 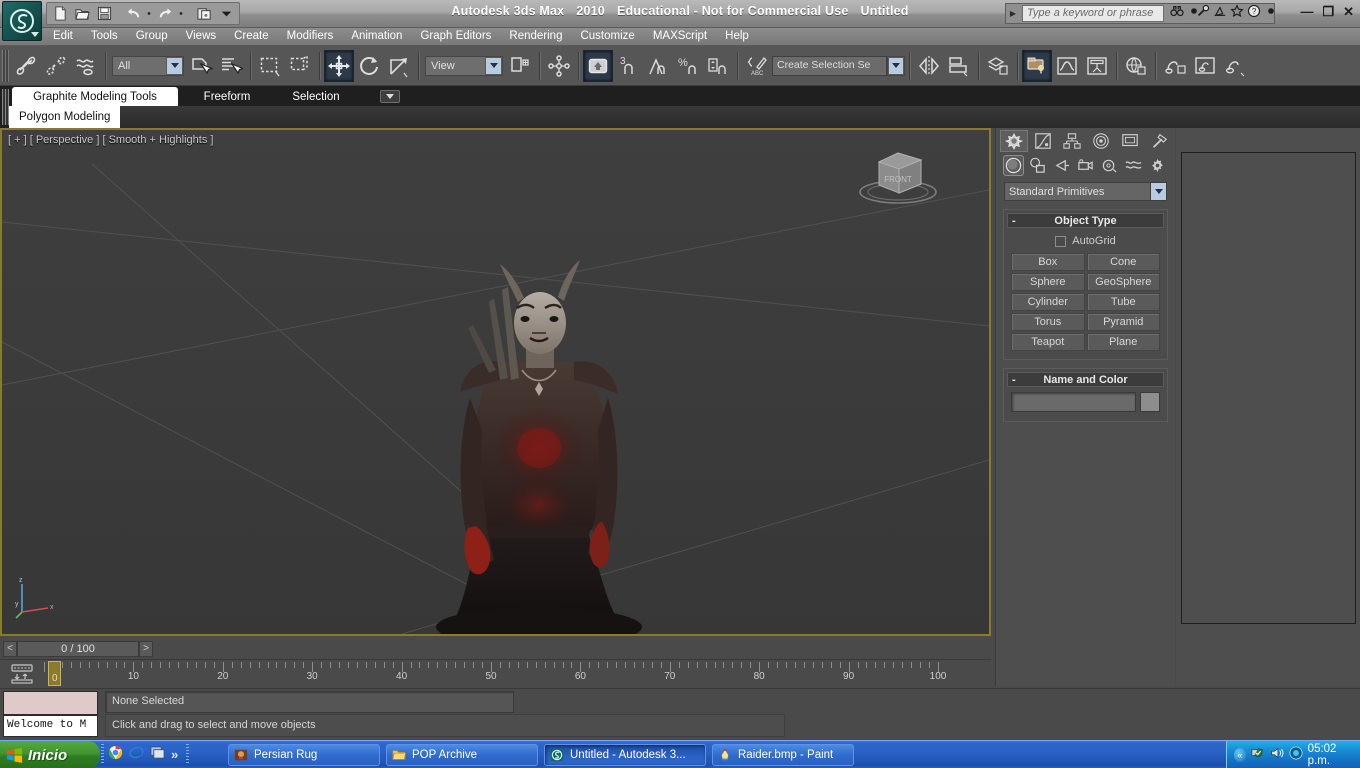 I want to click on hierarchy-tab, so click(x=1072, y=141).